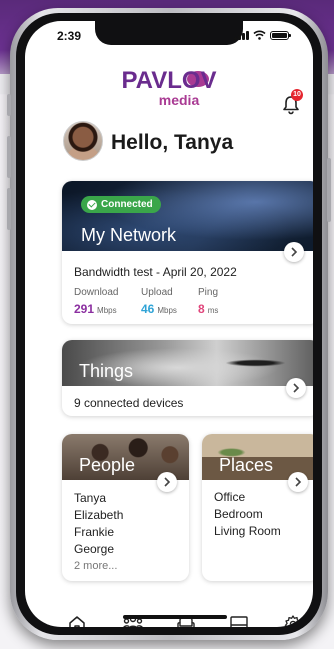 The height and width of the screenshot is (649, 334). I want to click on download-label: Download, so click(96, 292).